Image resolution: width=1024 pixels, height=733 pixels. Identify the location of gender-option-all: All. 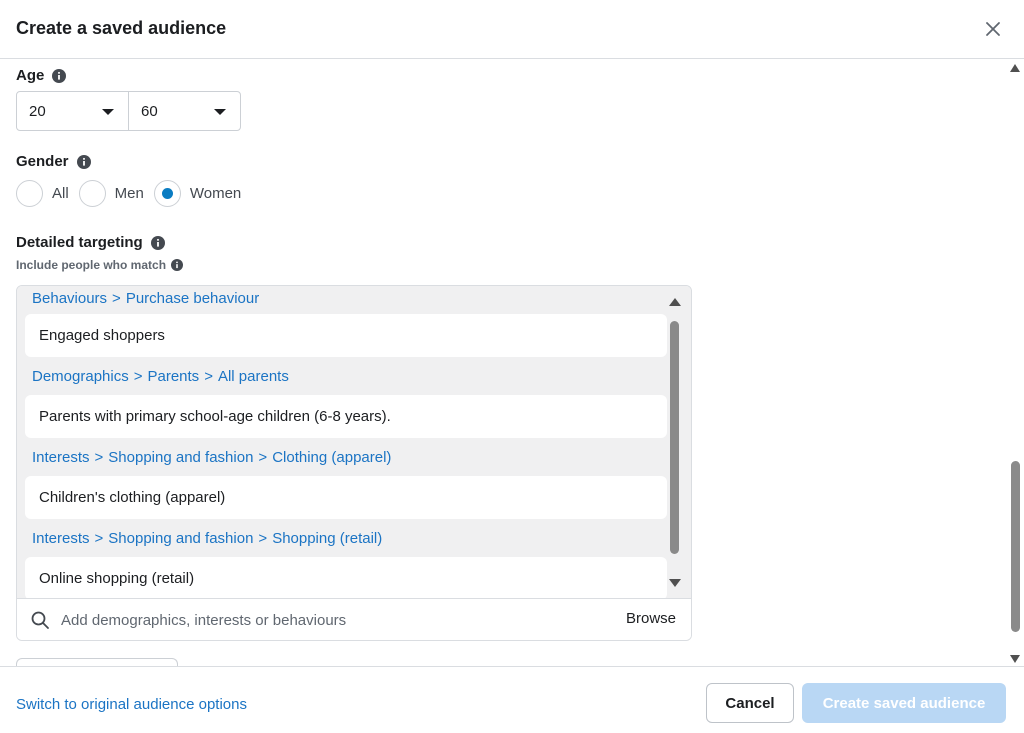
(42, 193).